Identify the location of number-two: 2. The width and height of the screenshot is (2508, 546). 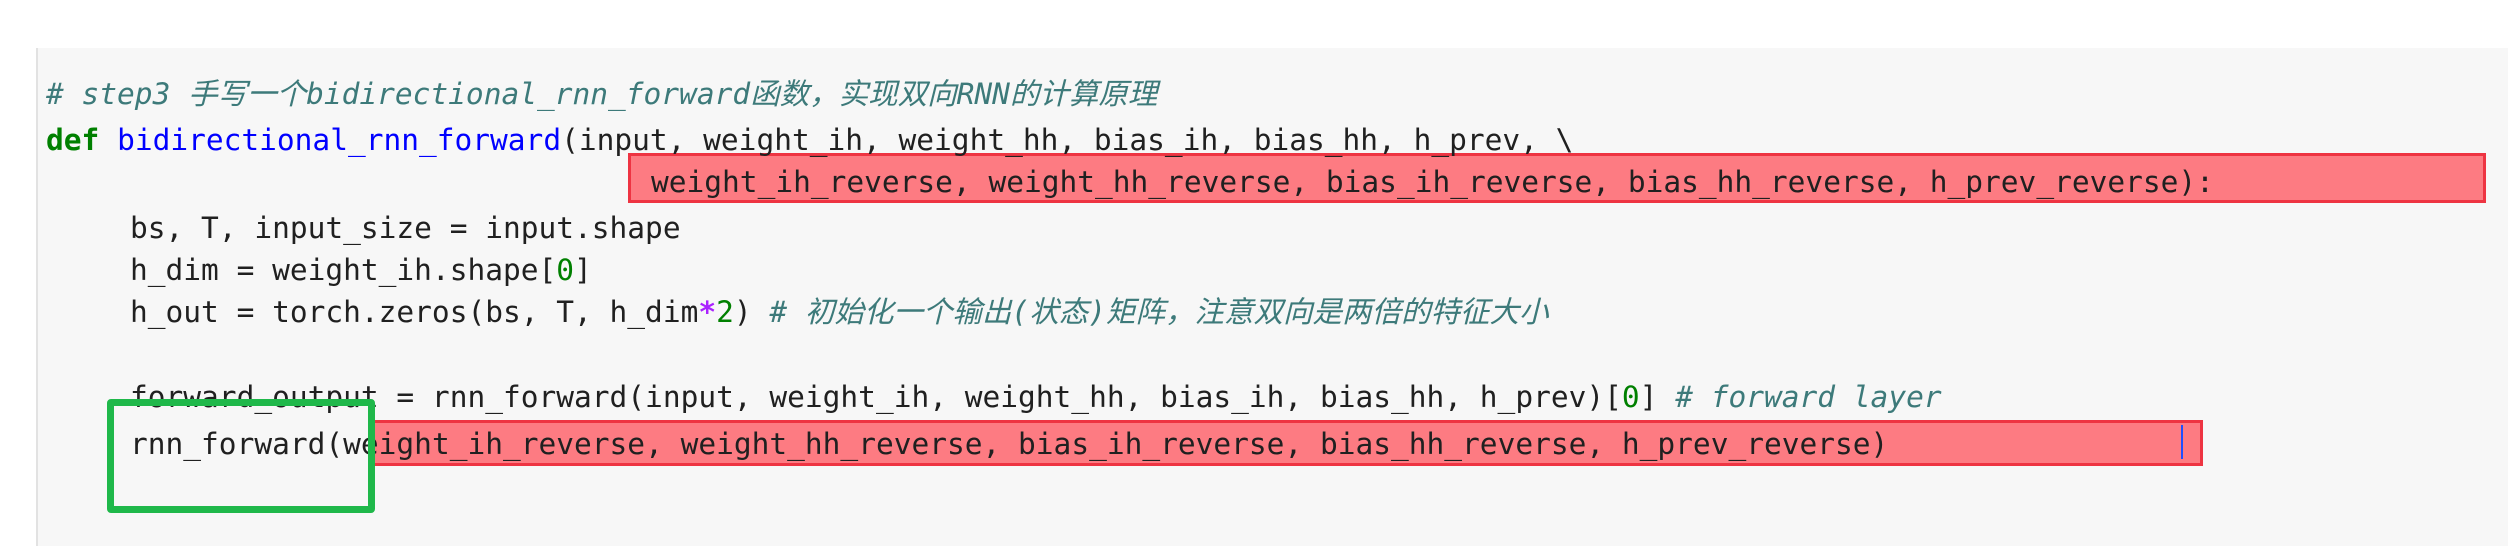
(725, 312).